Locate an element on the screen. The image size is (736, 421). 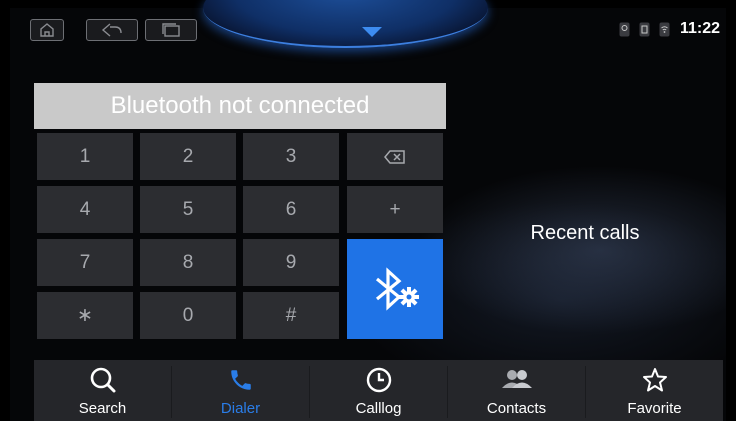
key-0: 0 is located at coordinates (188, 315).